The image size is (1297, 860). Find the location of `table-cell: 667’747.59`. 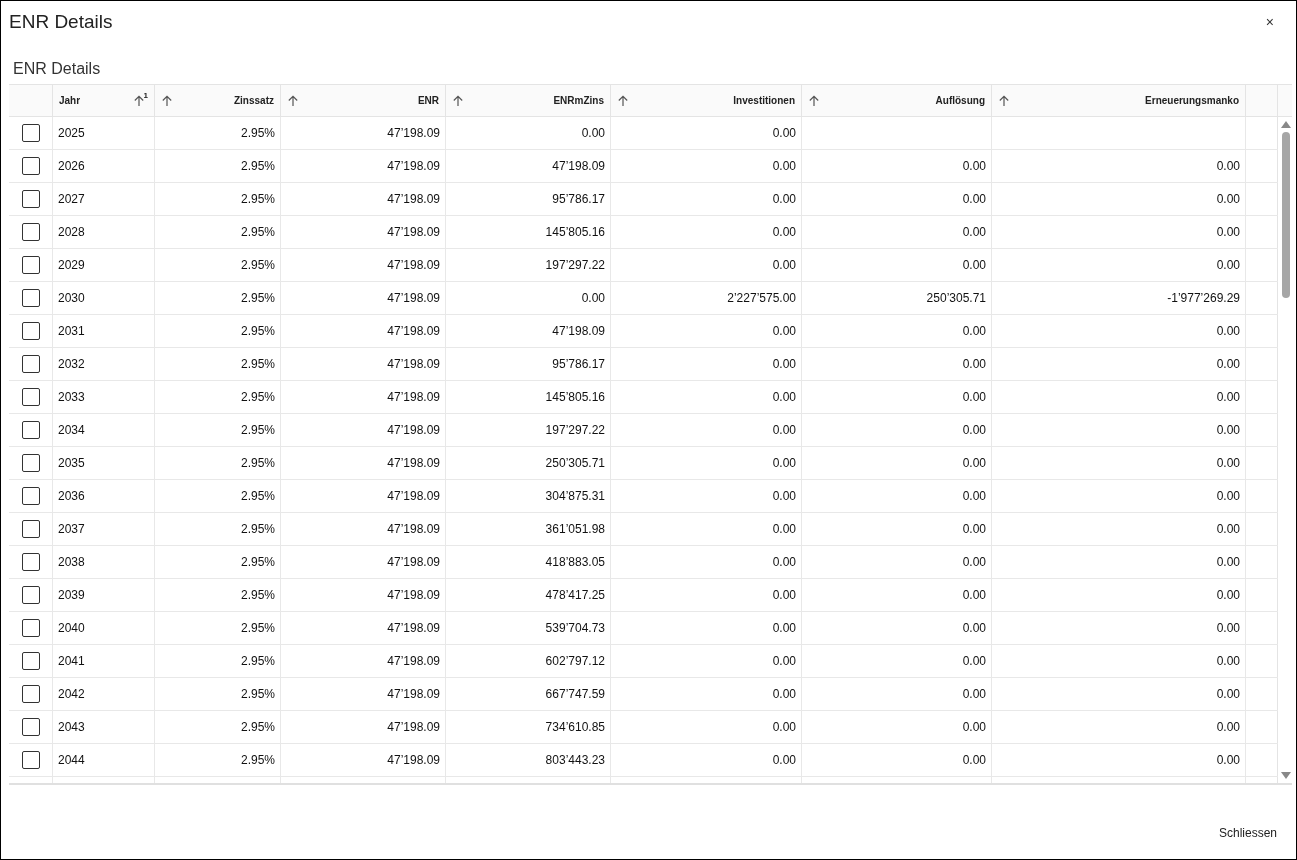

table-cell: 667’747.59 is located at coordinates (575, 694).